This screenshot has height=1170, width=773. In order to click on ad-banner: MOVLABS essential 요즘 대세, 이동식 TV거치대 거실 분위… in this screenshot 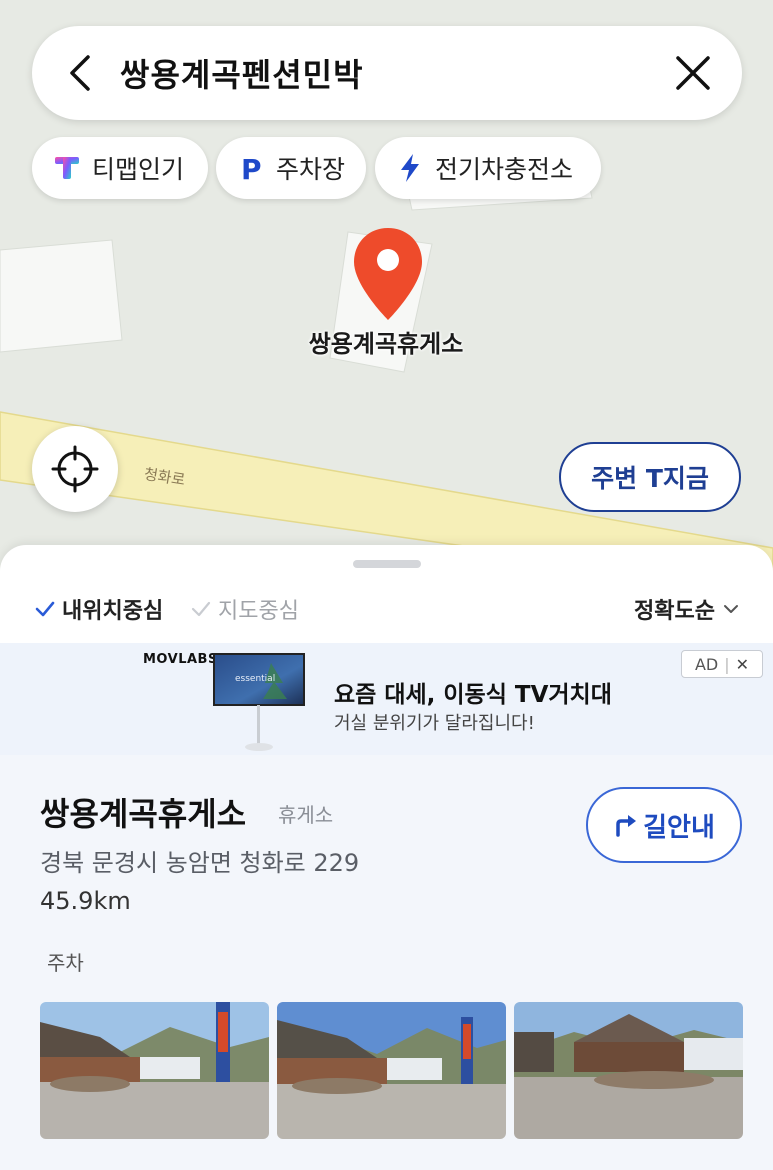, I will do `click(386, 699)`.